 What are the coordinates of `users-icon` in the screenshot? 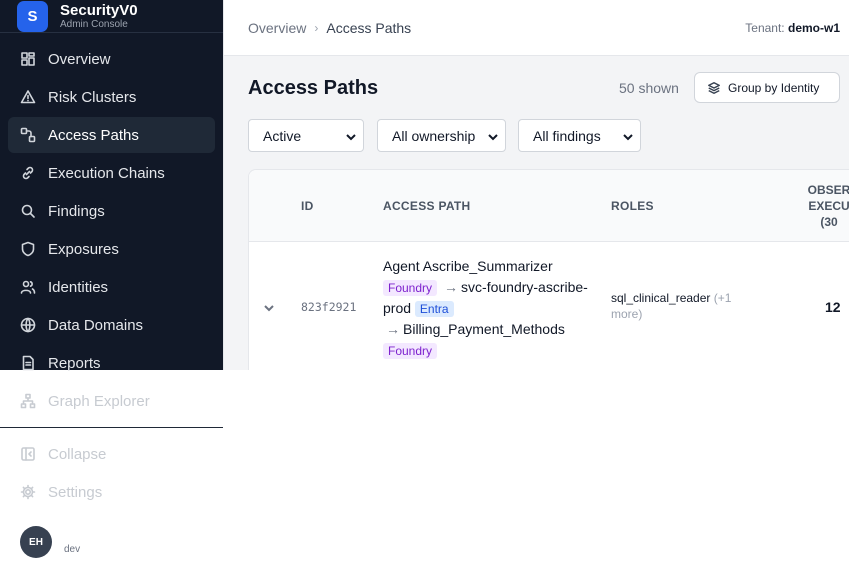 It's located at (28, 287).